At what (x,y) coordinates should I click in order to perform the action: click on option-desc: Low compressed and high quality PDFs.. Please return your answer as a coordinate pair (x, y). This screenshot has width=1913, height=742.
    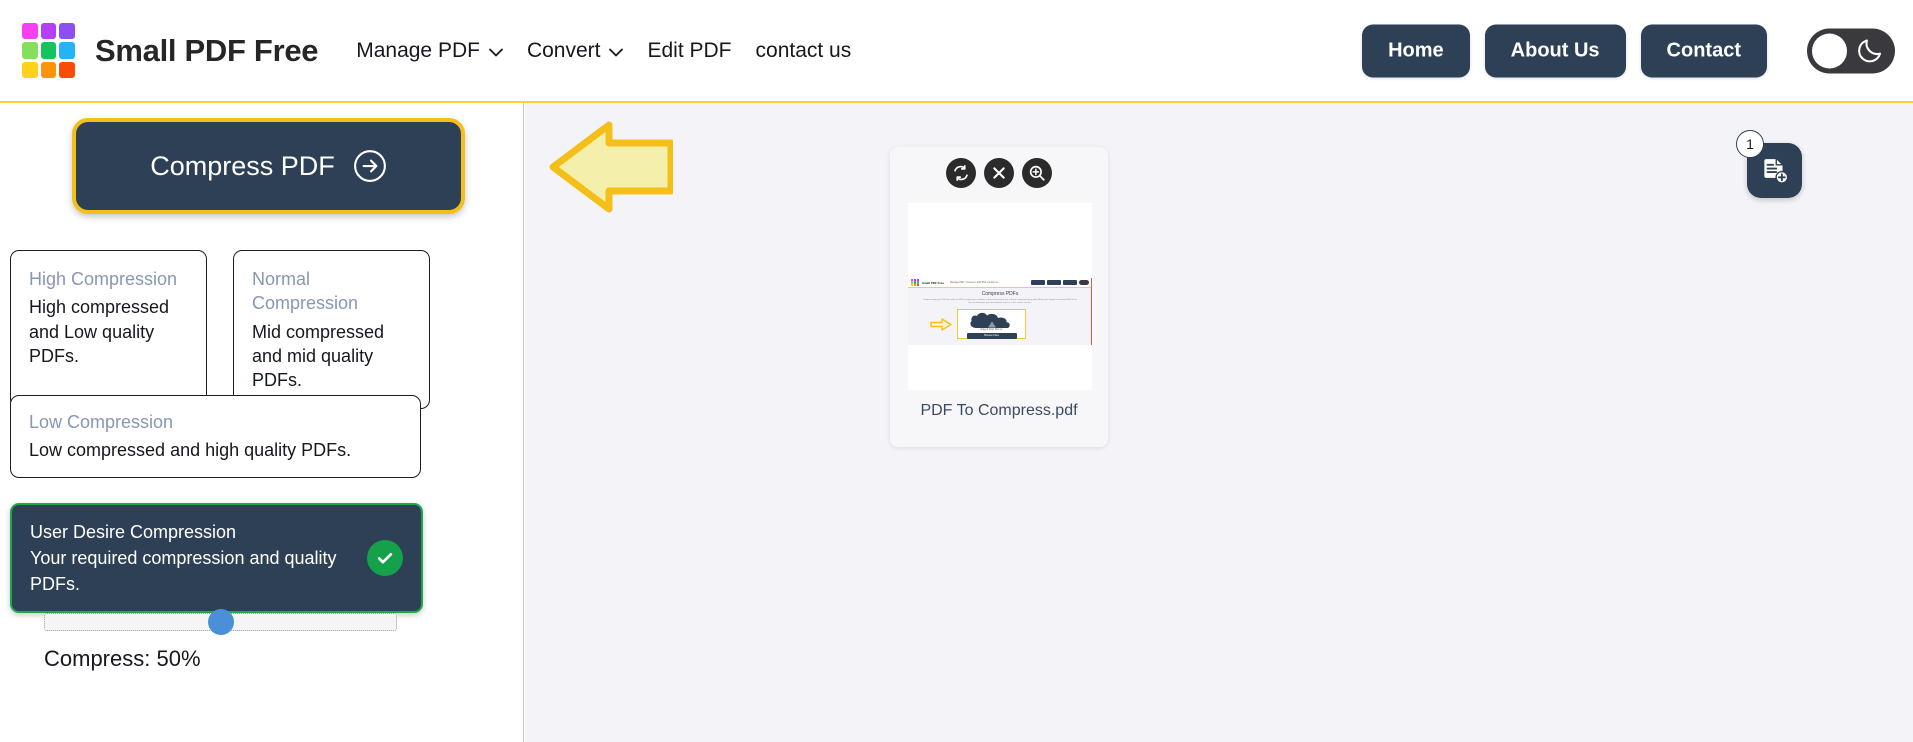
    Looking at the image, I should click on (190, 450).